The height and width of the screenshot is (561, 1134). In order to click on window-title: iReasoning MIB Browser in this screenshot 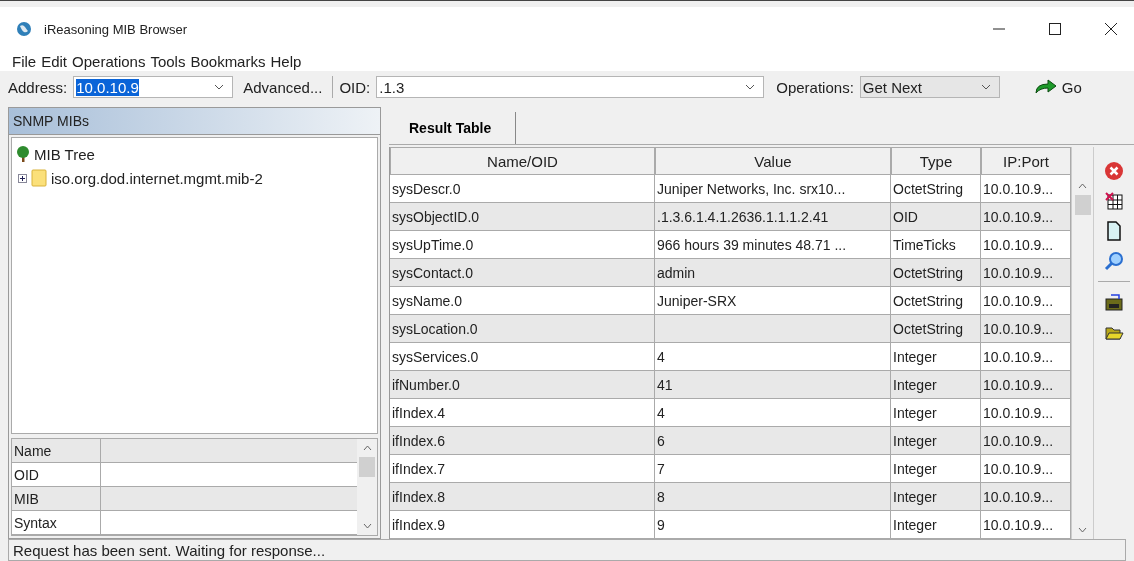, I will do `click(116, 29)`.